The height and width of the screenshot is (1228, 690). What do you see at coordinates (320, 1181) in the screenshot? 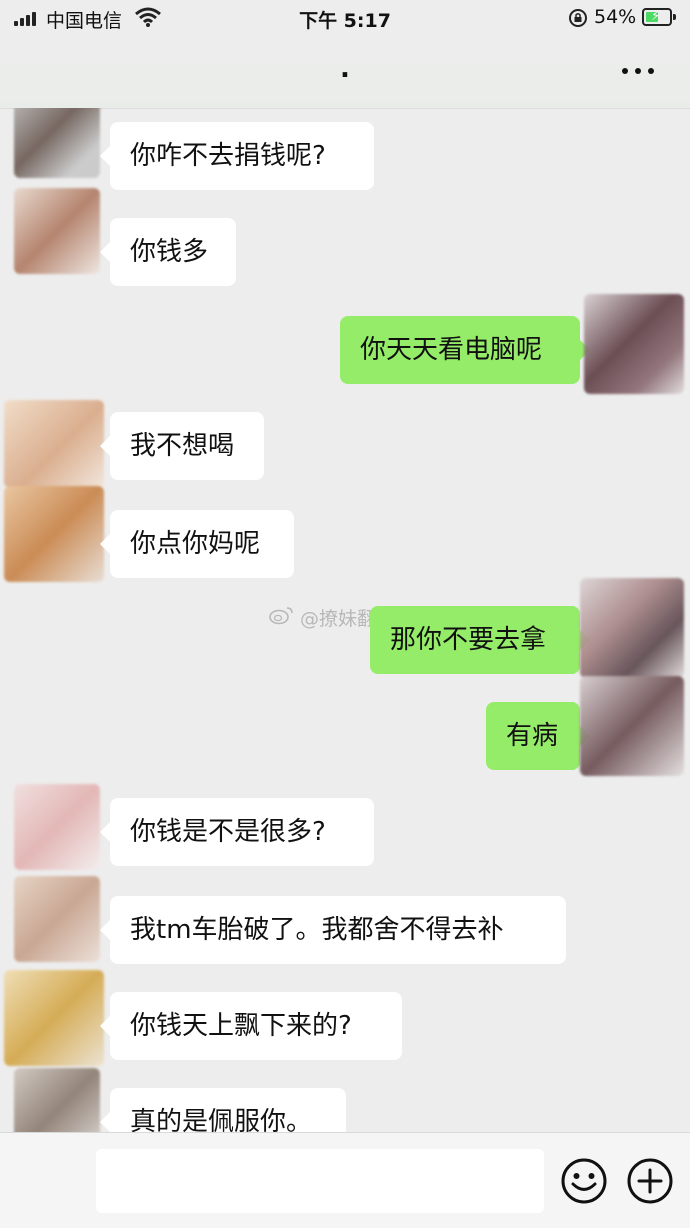
I see `message-input` at bounding box center [320, 1181].